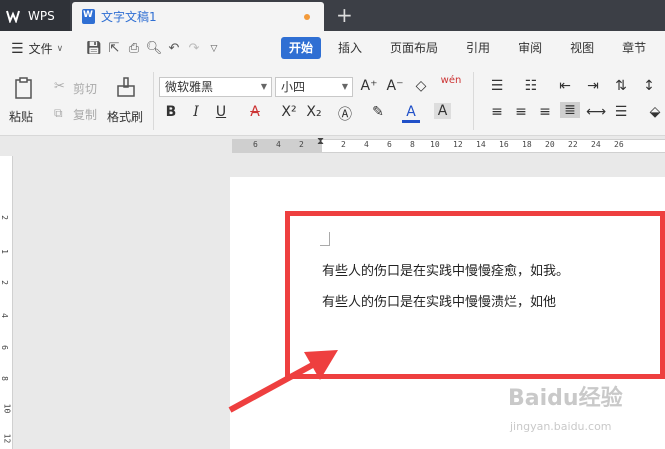 Image resolution: width=665 pixels, height=449 pixels. I want to click on paragraph-spacing-icon: ☰, so click(621, 112).